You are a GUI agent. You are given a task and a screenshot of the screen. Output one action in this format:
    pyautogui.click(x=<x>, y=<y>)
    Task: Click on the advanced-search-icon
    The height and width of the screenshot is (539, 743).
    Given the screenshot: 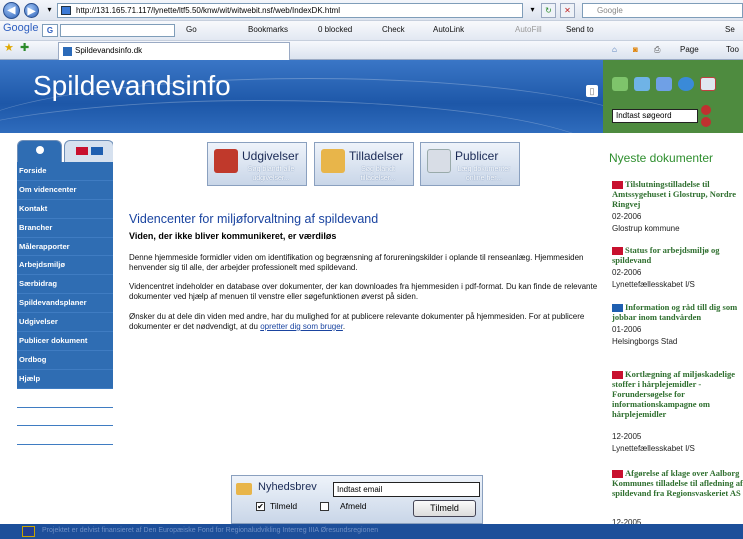 What is the action you would take?
    pyautogui.click(x=706, y=122)
    